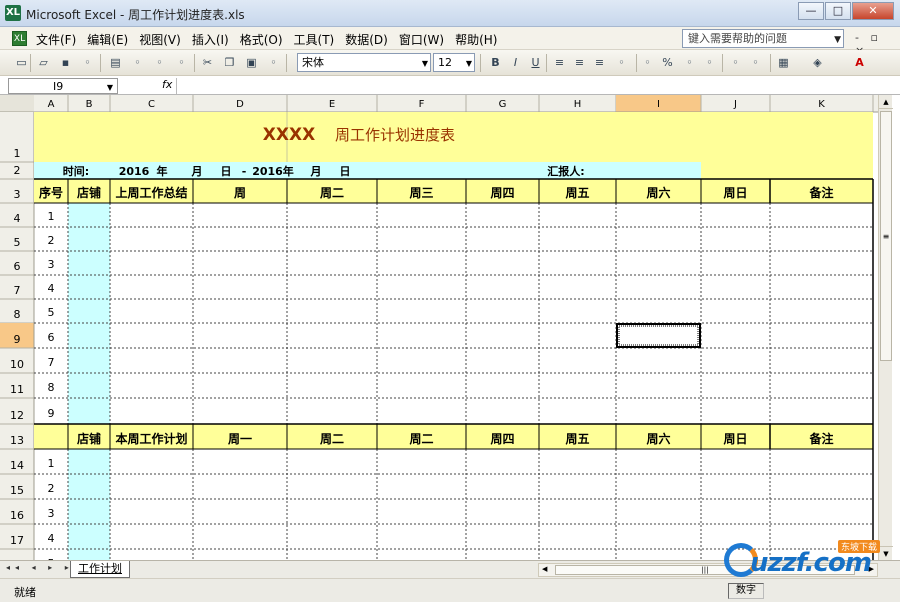 This screenshot has height=602, width=900. What do you see at coordinates (251, 62) in the screenshot?
I see `paste-icon: ▣` at bounding box center [251, 62].